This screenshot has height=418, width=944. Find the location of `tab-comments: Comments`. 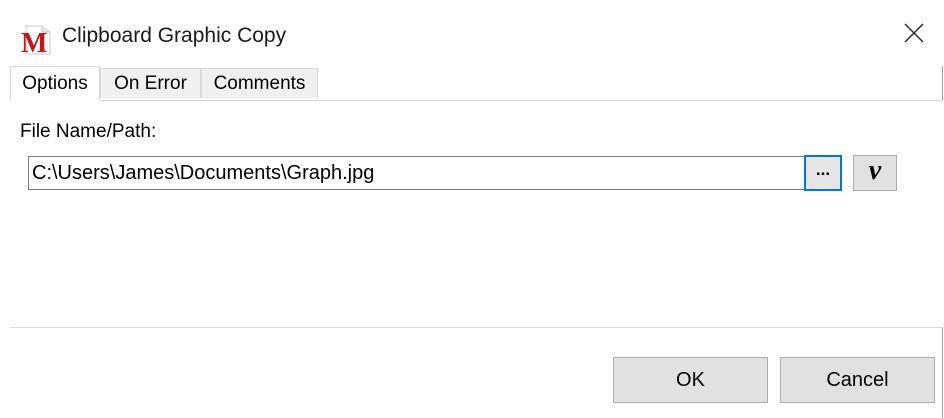

tab-comments: Comments is located at coordinates (259, 83).